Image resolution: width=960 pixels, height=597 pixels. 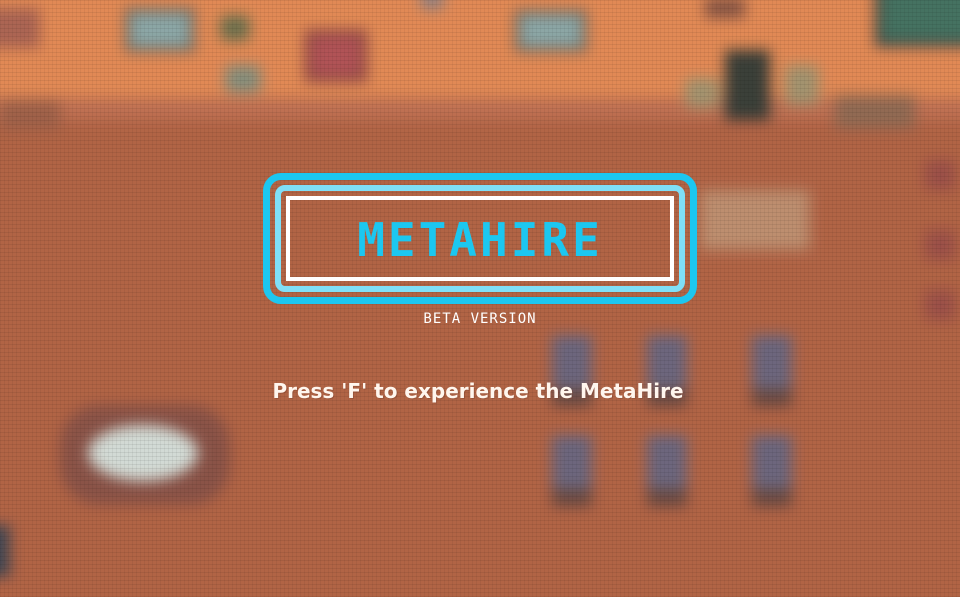 I want to click on start-prompt: Press 'F' to experience the MetaHire, so click(x=478, y=391).